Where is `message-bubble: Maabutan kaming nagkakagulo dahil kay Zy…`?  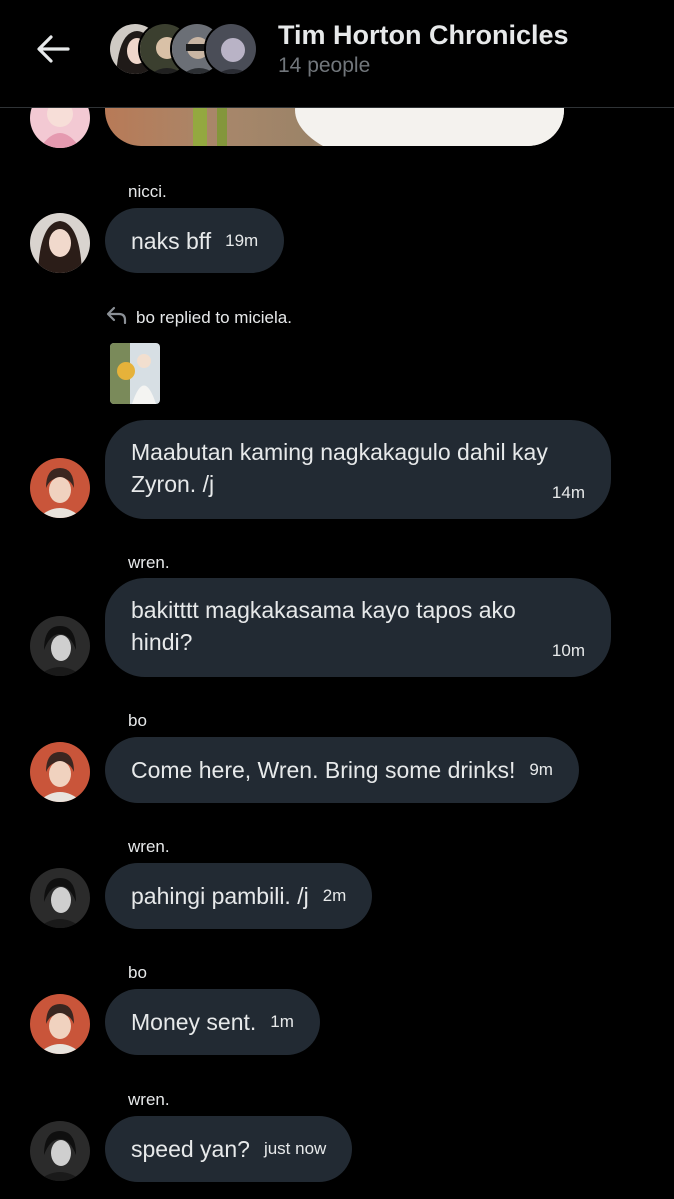 message-bubble: Maabutan kaming nagkakagulo dahil kay Zy… is located at coordinates (358, 469).